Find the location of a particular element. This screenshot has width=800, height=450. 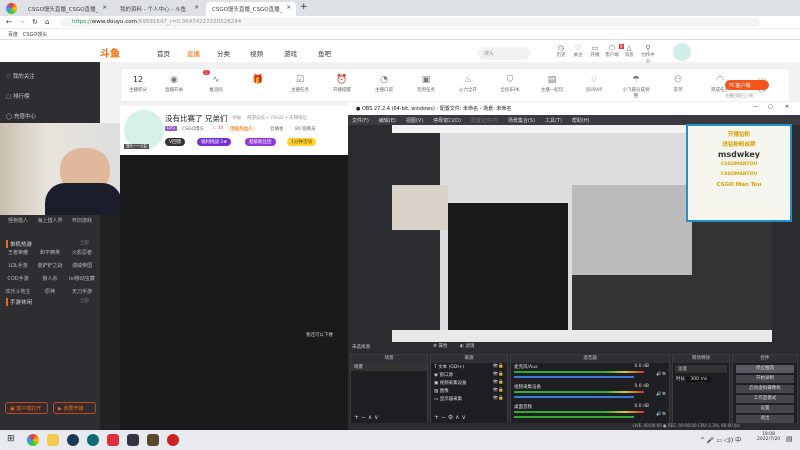

sidebar-category: LOL手游 is located at coordinates (18, 265).